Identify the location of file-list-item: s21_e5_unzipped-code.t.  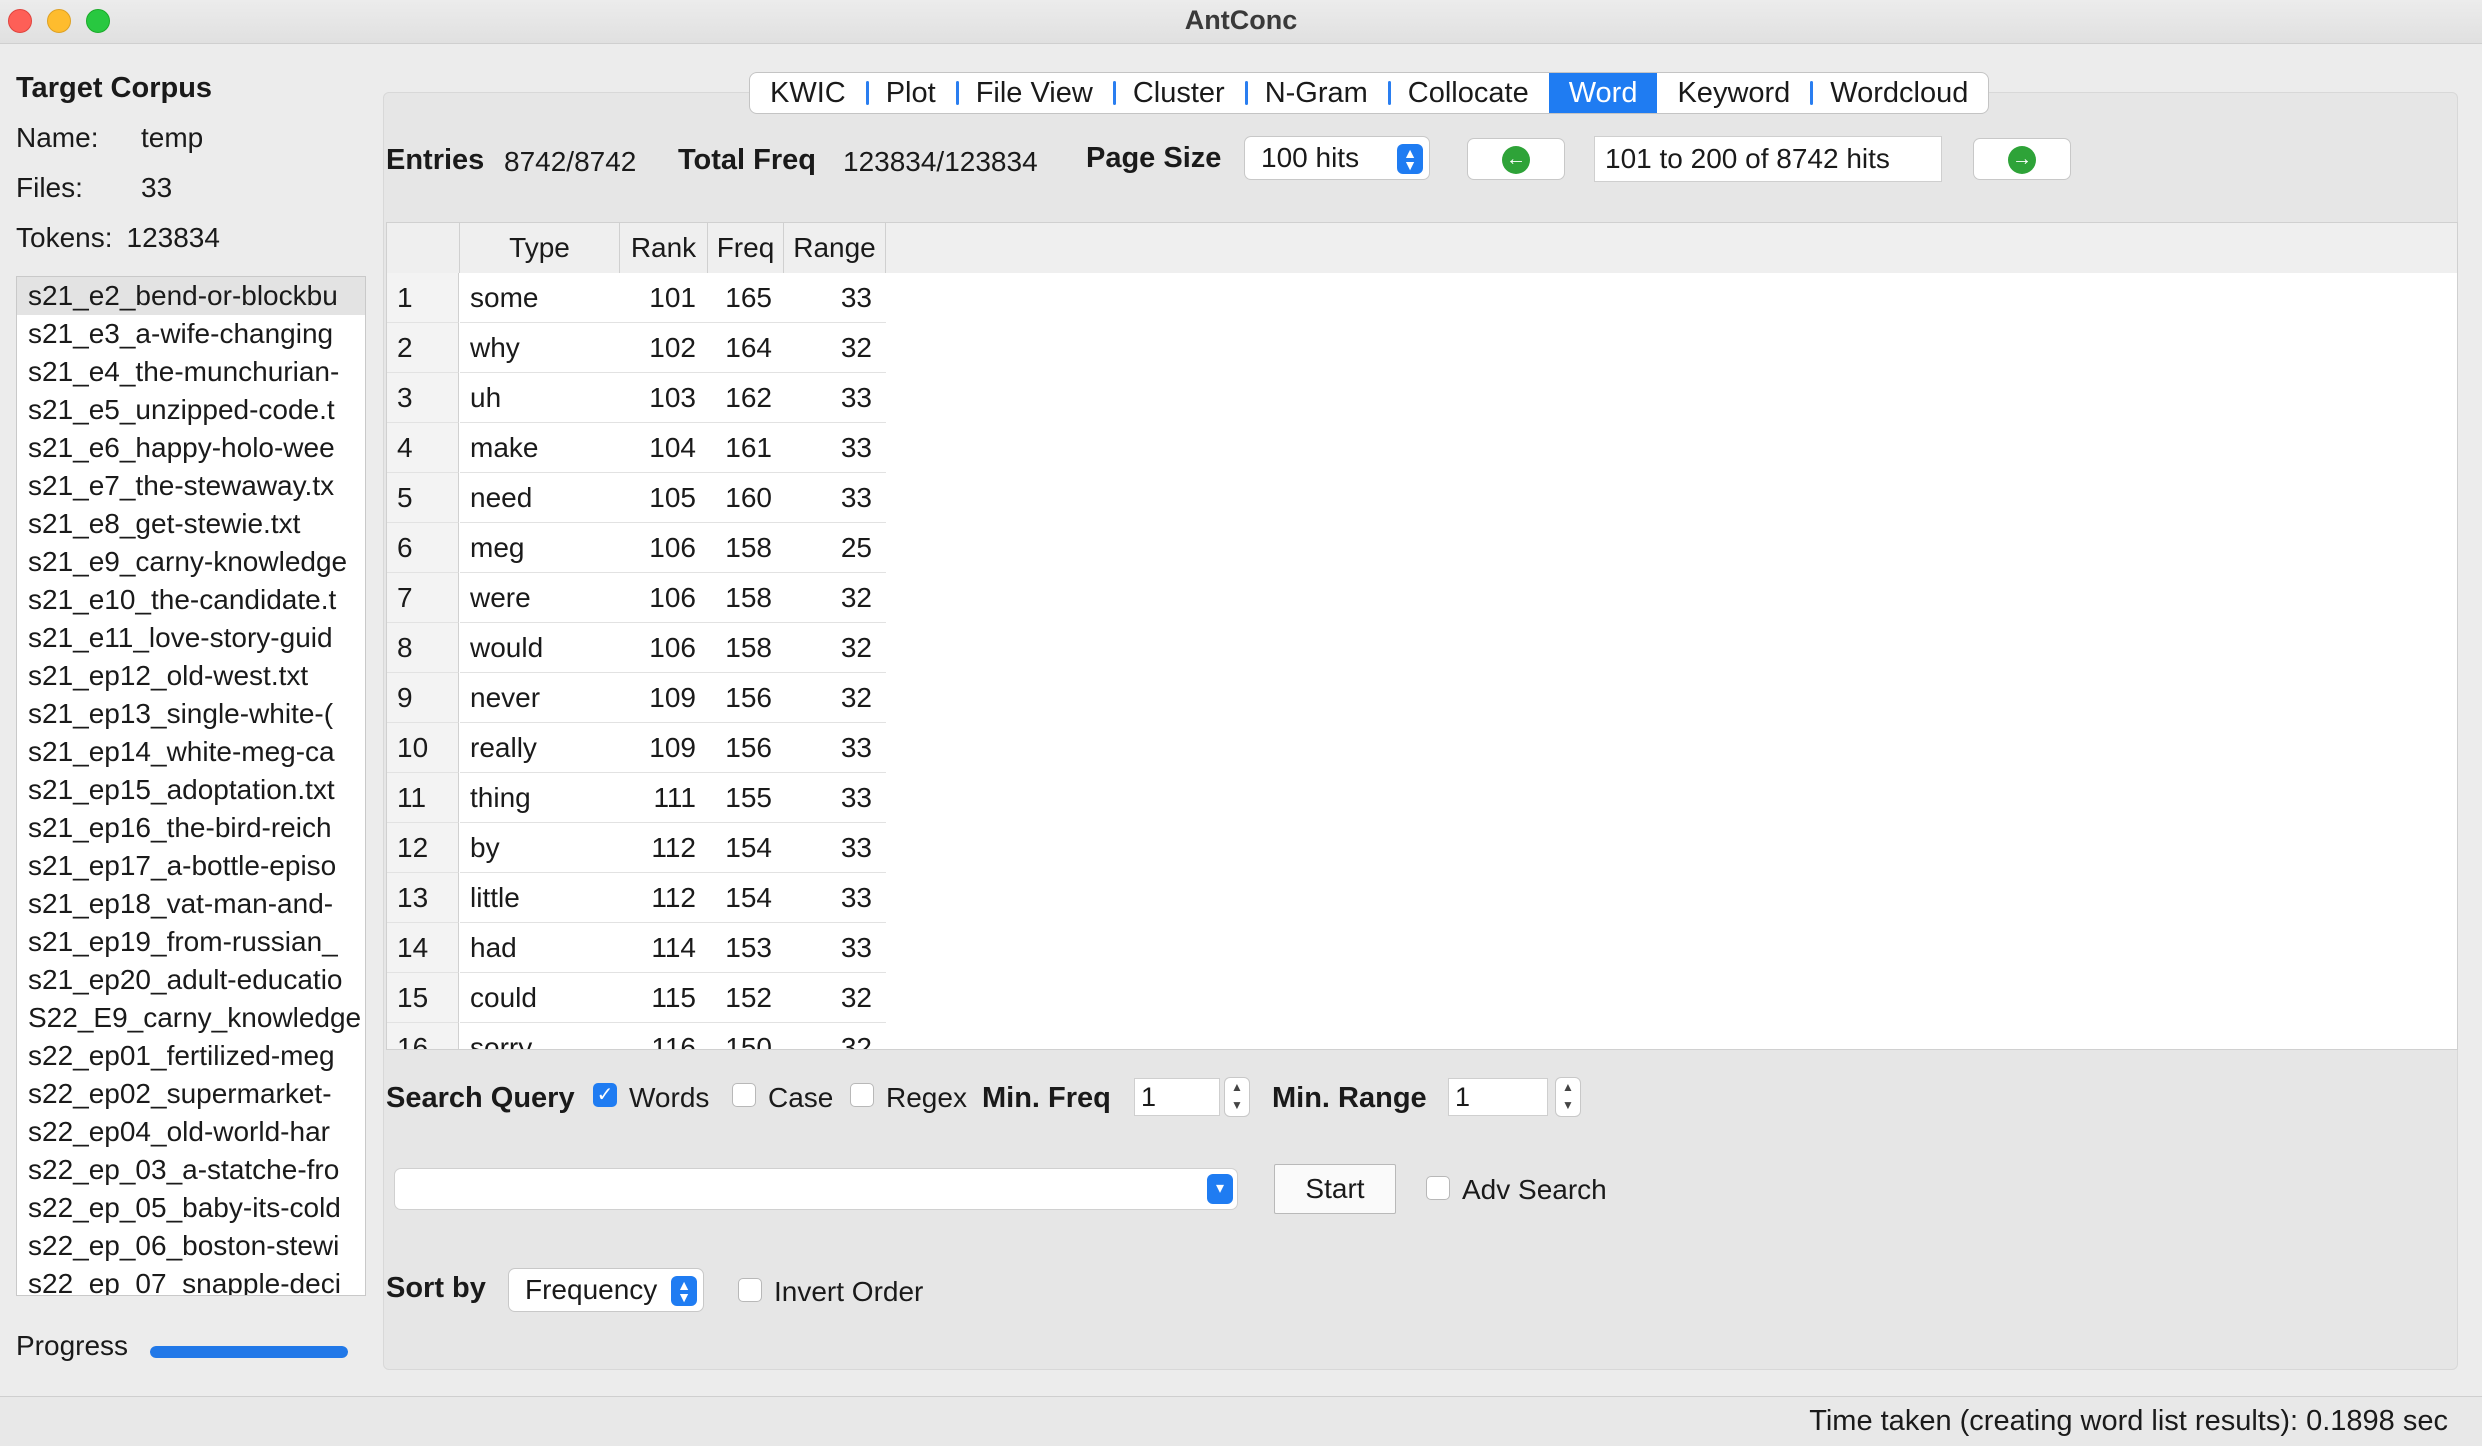
(191, 410).